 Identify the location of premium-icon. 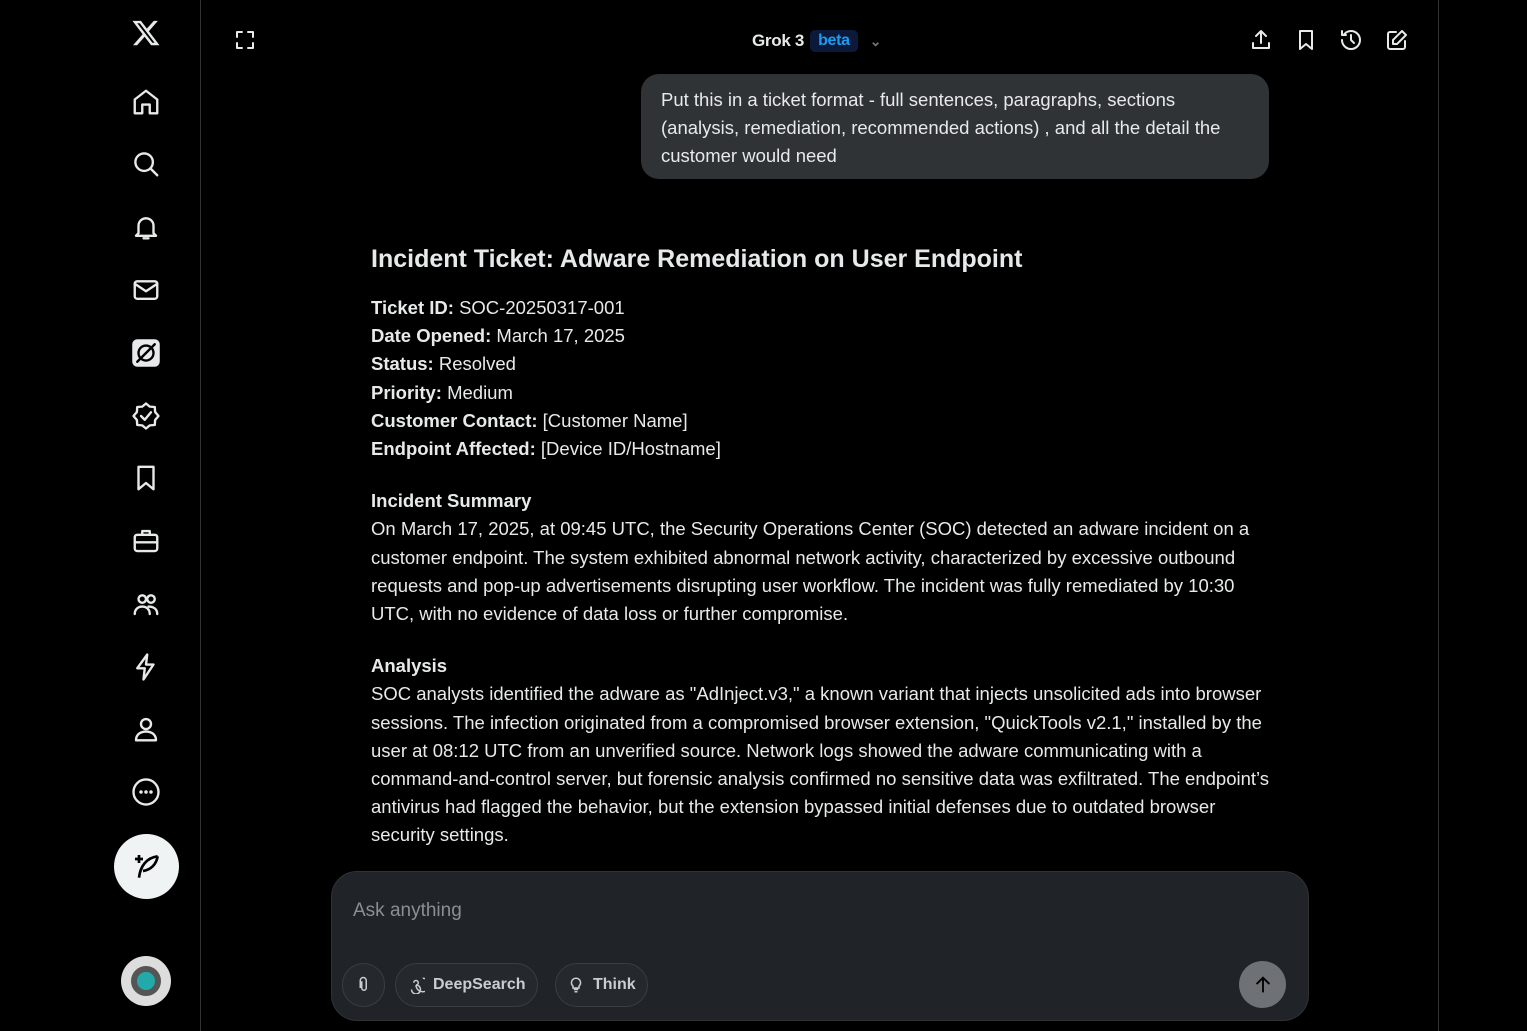
(146, 667).